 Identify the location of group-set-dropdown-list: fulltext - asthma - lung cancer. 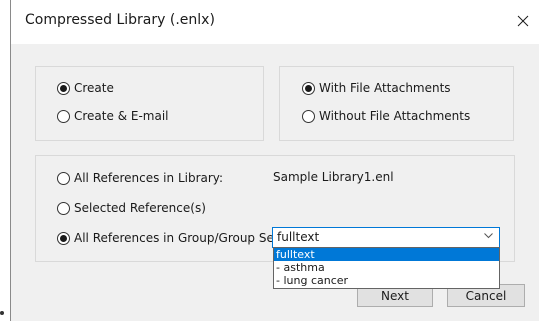
(386, 268).